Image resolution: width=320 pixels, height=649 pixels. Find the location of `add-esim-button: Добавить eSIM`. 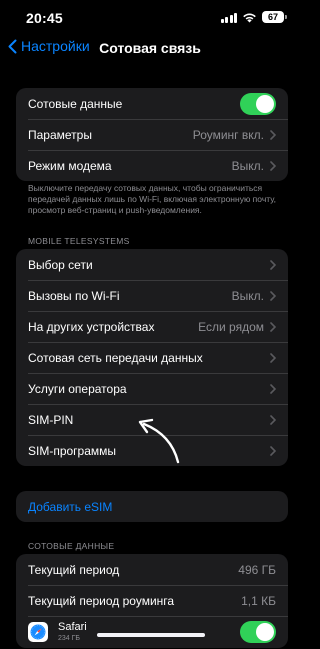

add-esim-button: Добавить eSIM is located at coordinates (152, 506).